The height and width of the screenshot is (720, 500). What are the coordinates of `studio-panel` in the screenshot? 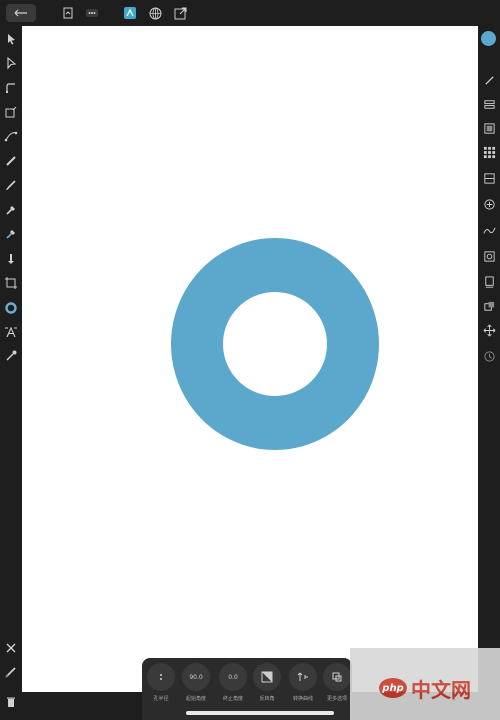 It's located at (489, 373).